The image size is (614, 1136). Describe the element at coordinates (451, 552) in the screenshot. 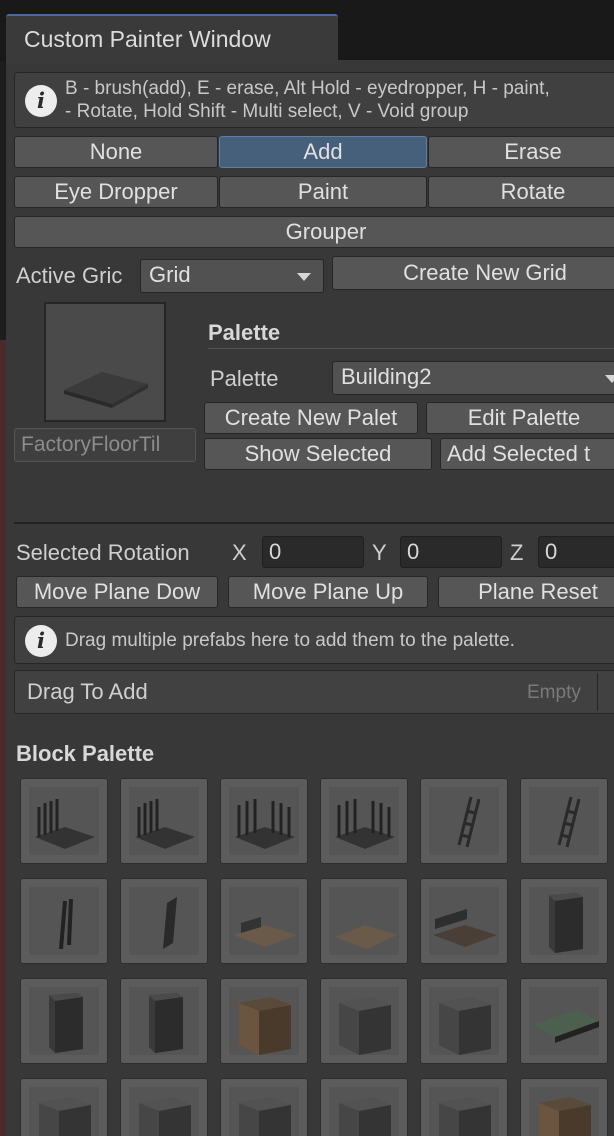

I see `rotation-y-field: 0` at that location.